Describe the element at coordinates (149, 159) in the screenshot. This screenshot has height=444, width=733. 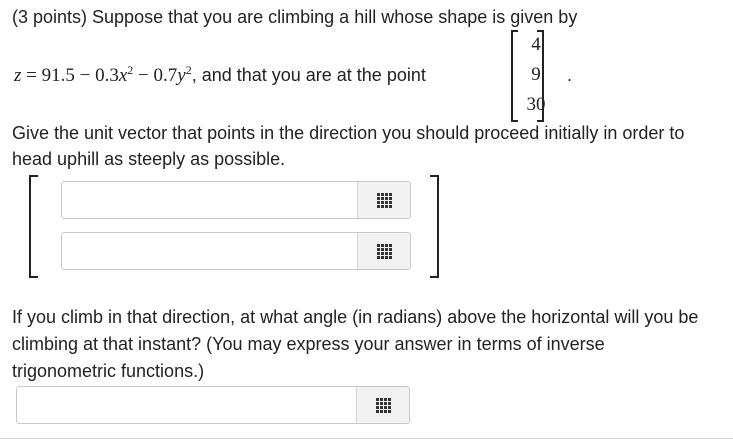
I see `prompt-line-2: head uphill as steeply as possible.` at that location.